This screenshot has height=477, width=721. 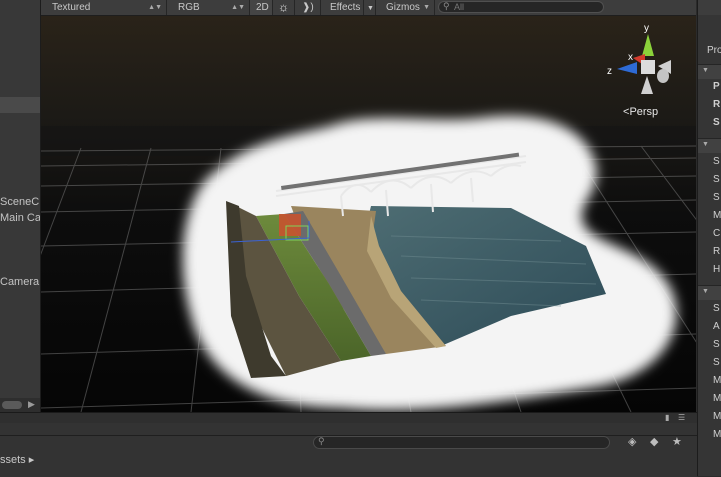 I want to click on lock-icon: ▮, so click(x=670, y=418).